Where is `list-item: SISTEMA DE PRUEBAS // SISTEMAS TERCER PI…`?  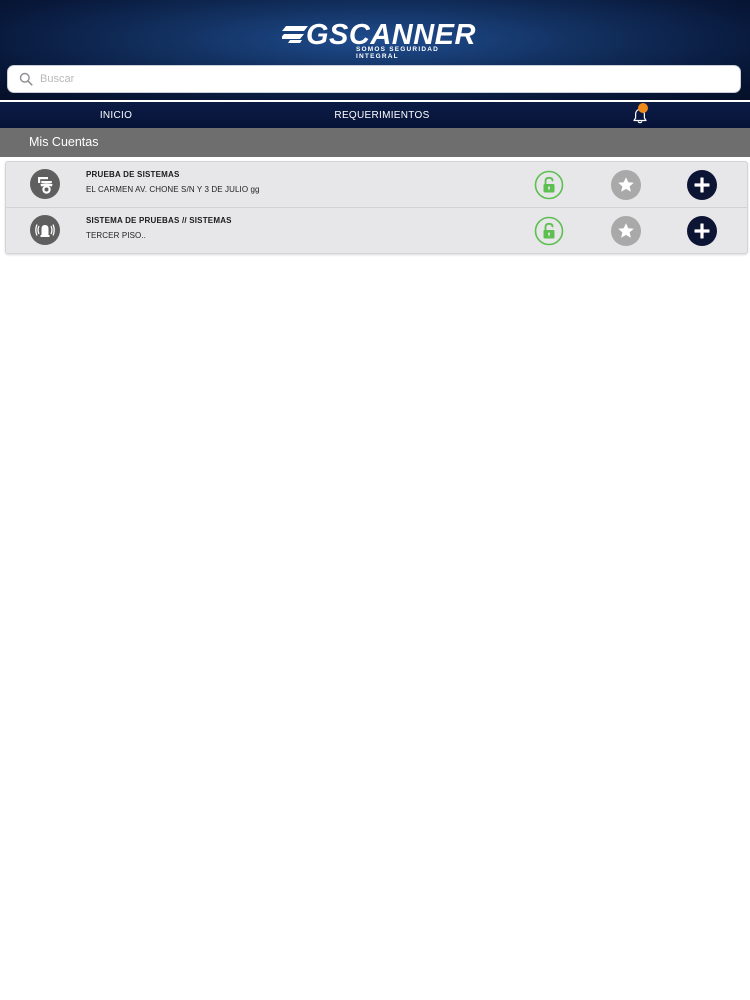 list-item: SISTEMA DE PRUEBAS // SISTEMAS TERCER PI… is located at coordinates (376, 230).